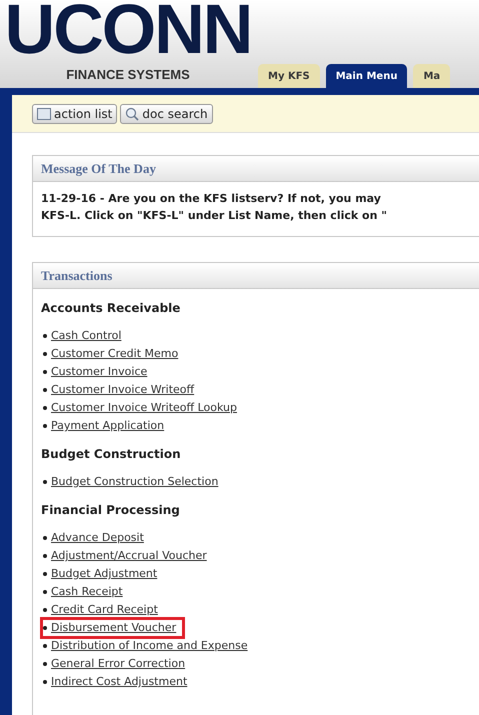  Describe the element at coordinates (129, 556) in the screenshot. I see `menu-link: Adjustment/Accrual Voucher` at that location.